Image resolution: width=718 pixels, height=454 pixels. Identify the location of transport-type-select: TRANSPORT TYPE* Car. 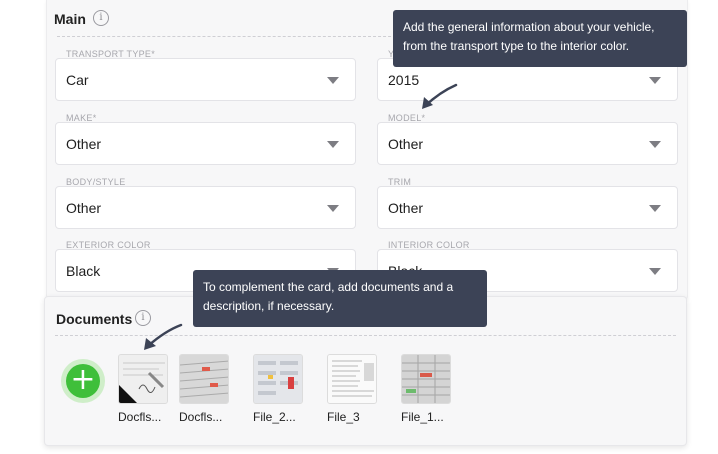
(205, 75).